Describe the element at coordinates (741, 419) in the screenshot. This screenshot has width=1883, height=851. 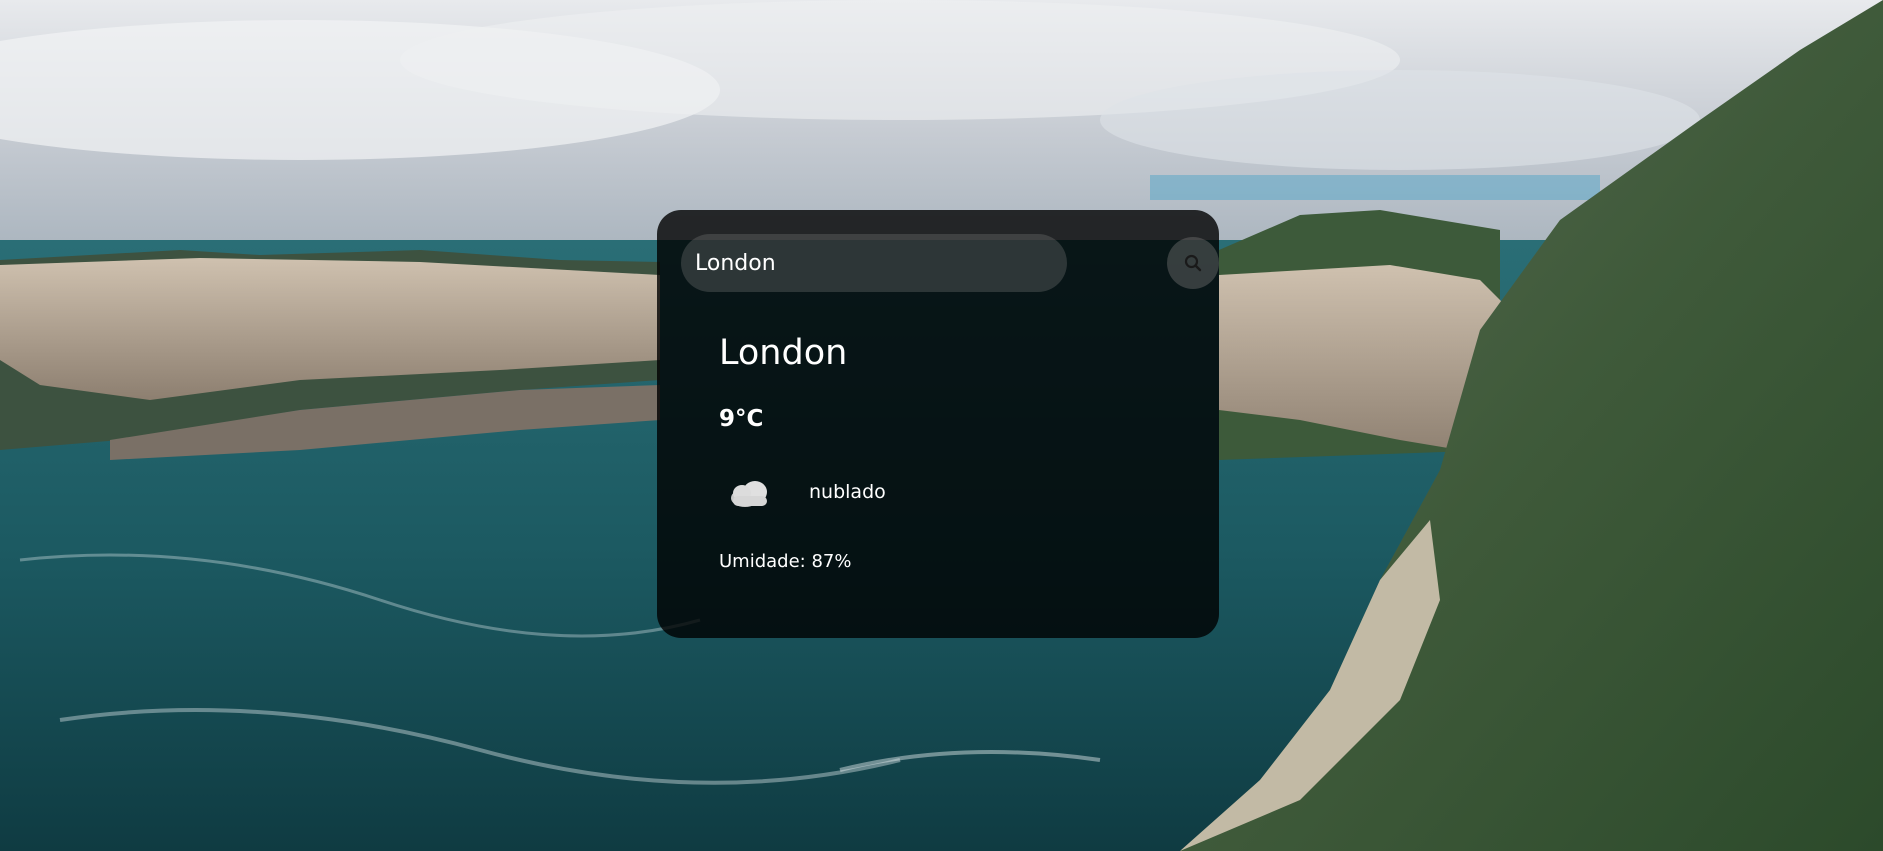
I see `temperature: 9°C` at that location.